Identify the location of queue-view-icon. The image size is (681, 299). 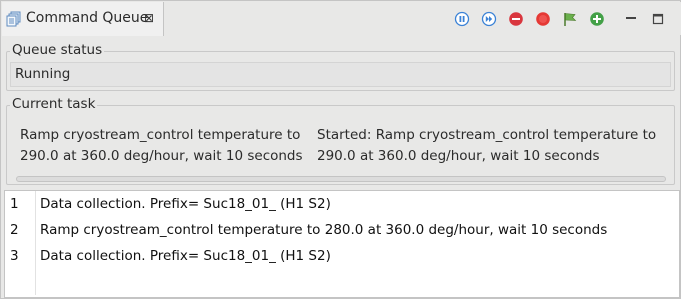
(13, 19).